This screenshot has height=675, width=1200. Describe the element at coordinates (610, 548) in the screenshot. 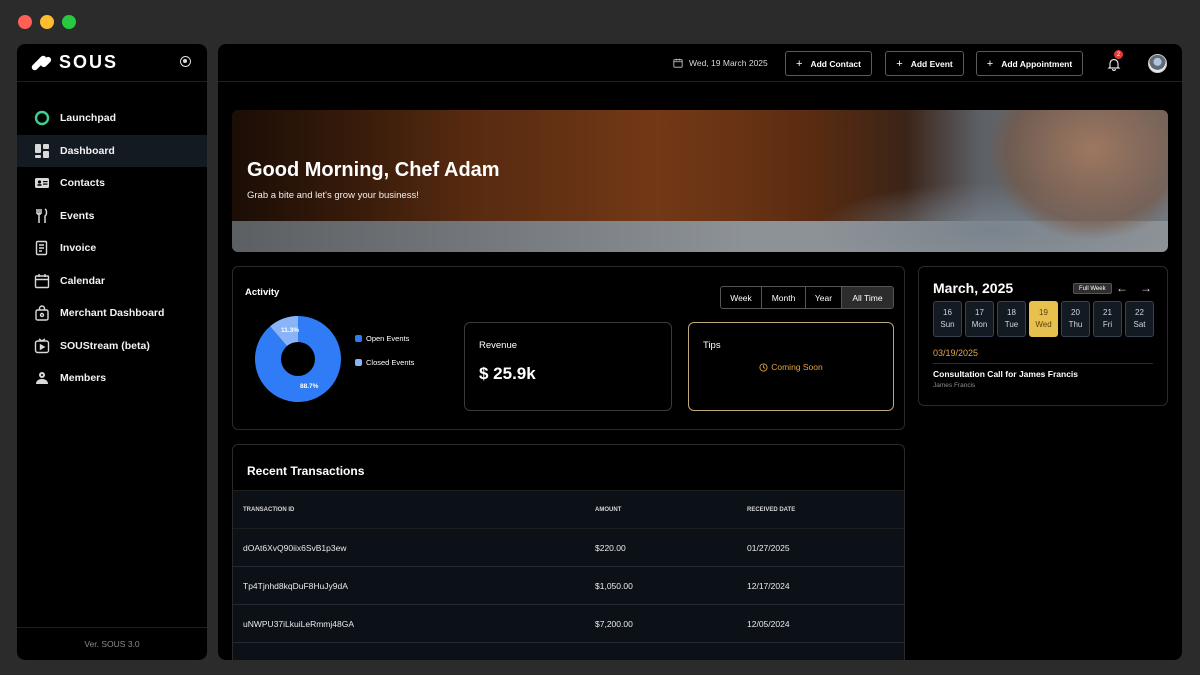

I see `amount-cell: $220.00` at that location.